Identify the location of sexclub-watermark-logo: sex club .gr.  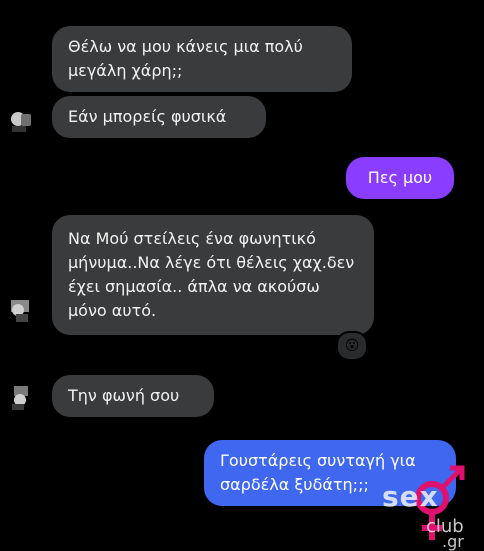
(432, 500).